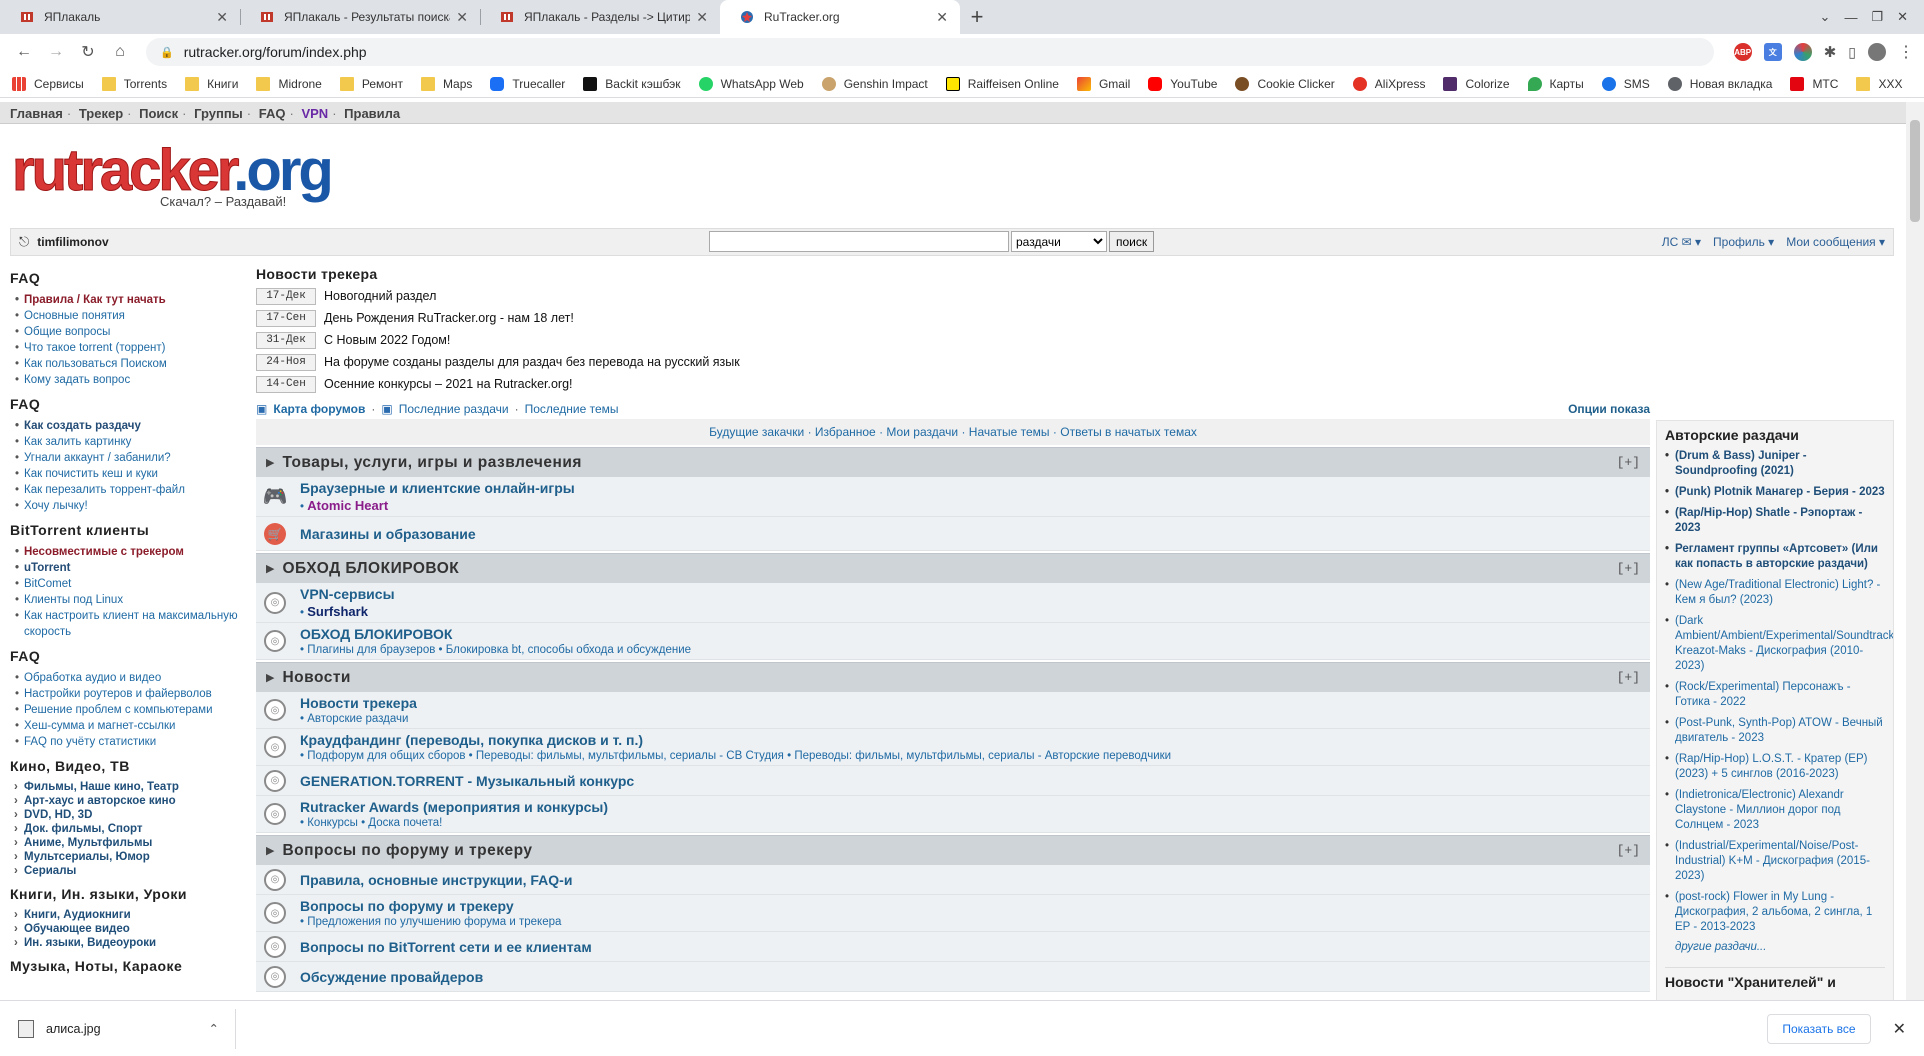 This screenshot has width=1924, height=1056. I want to click on faq-link: Как почистить кеш и куки, so click(130, 474).